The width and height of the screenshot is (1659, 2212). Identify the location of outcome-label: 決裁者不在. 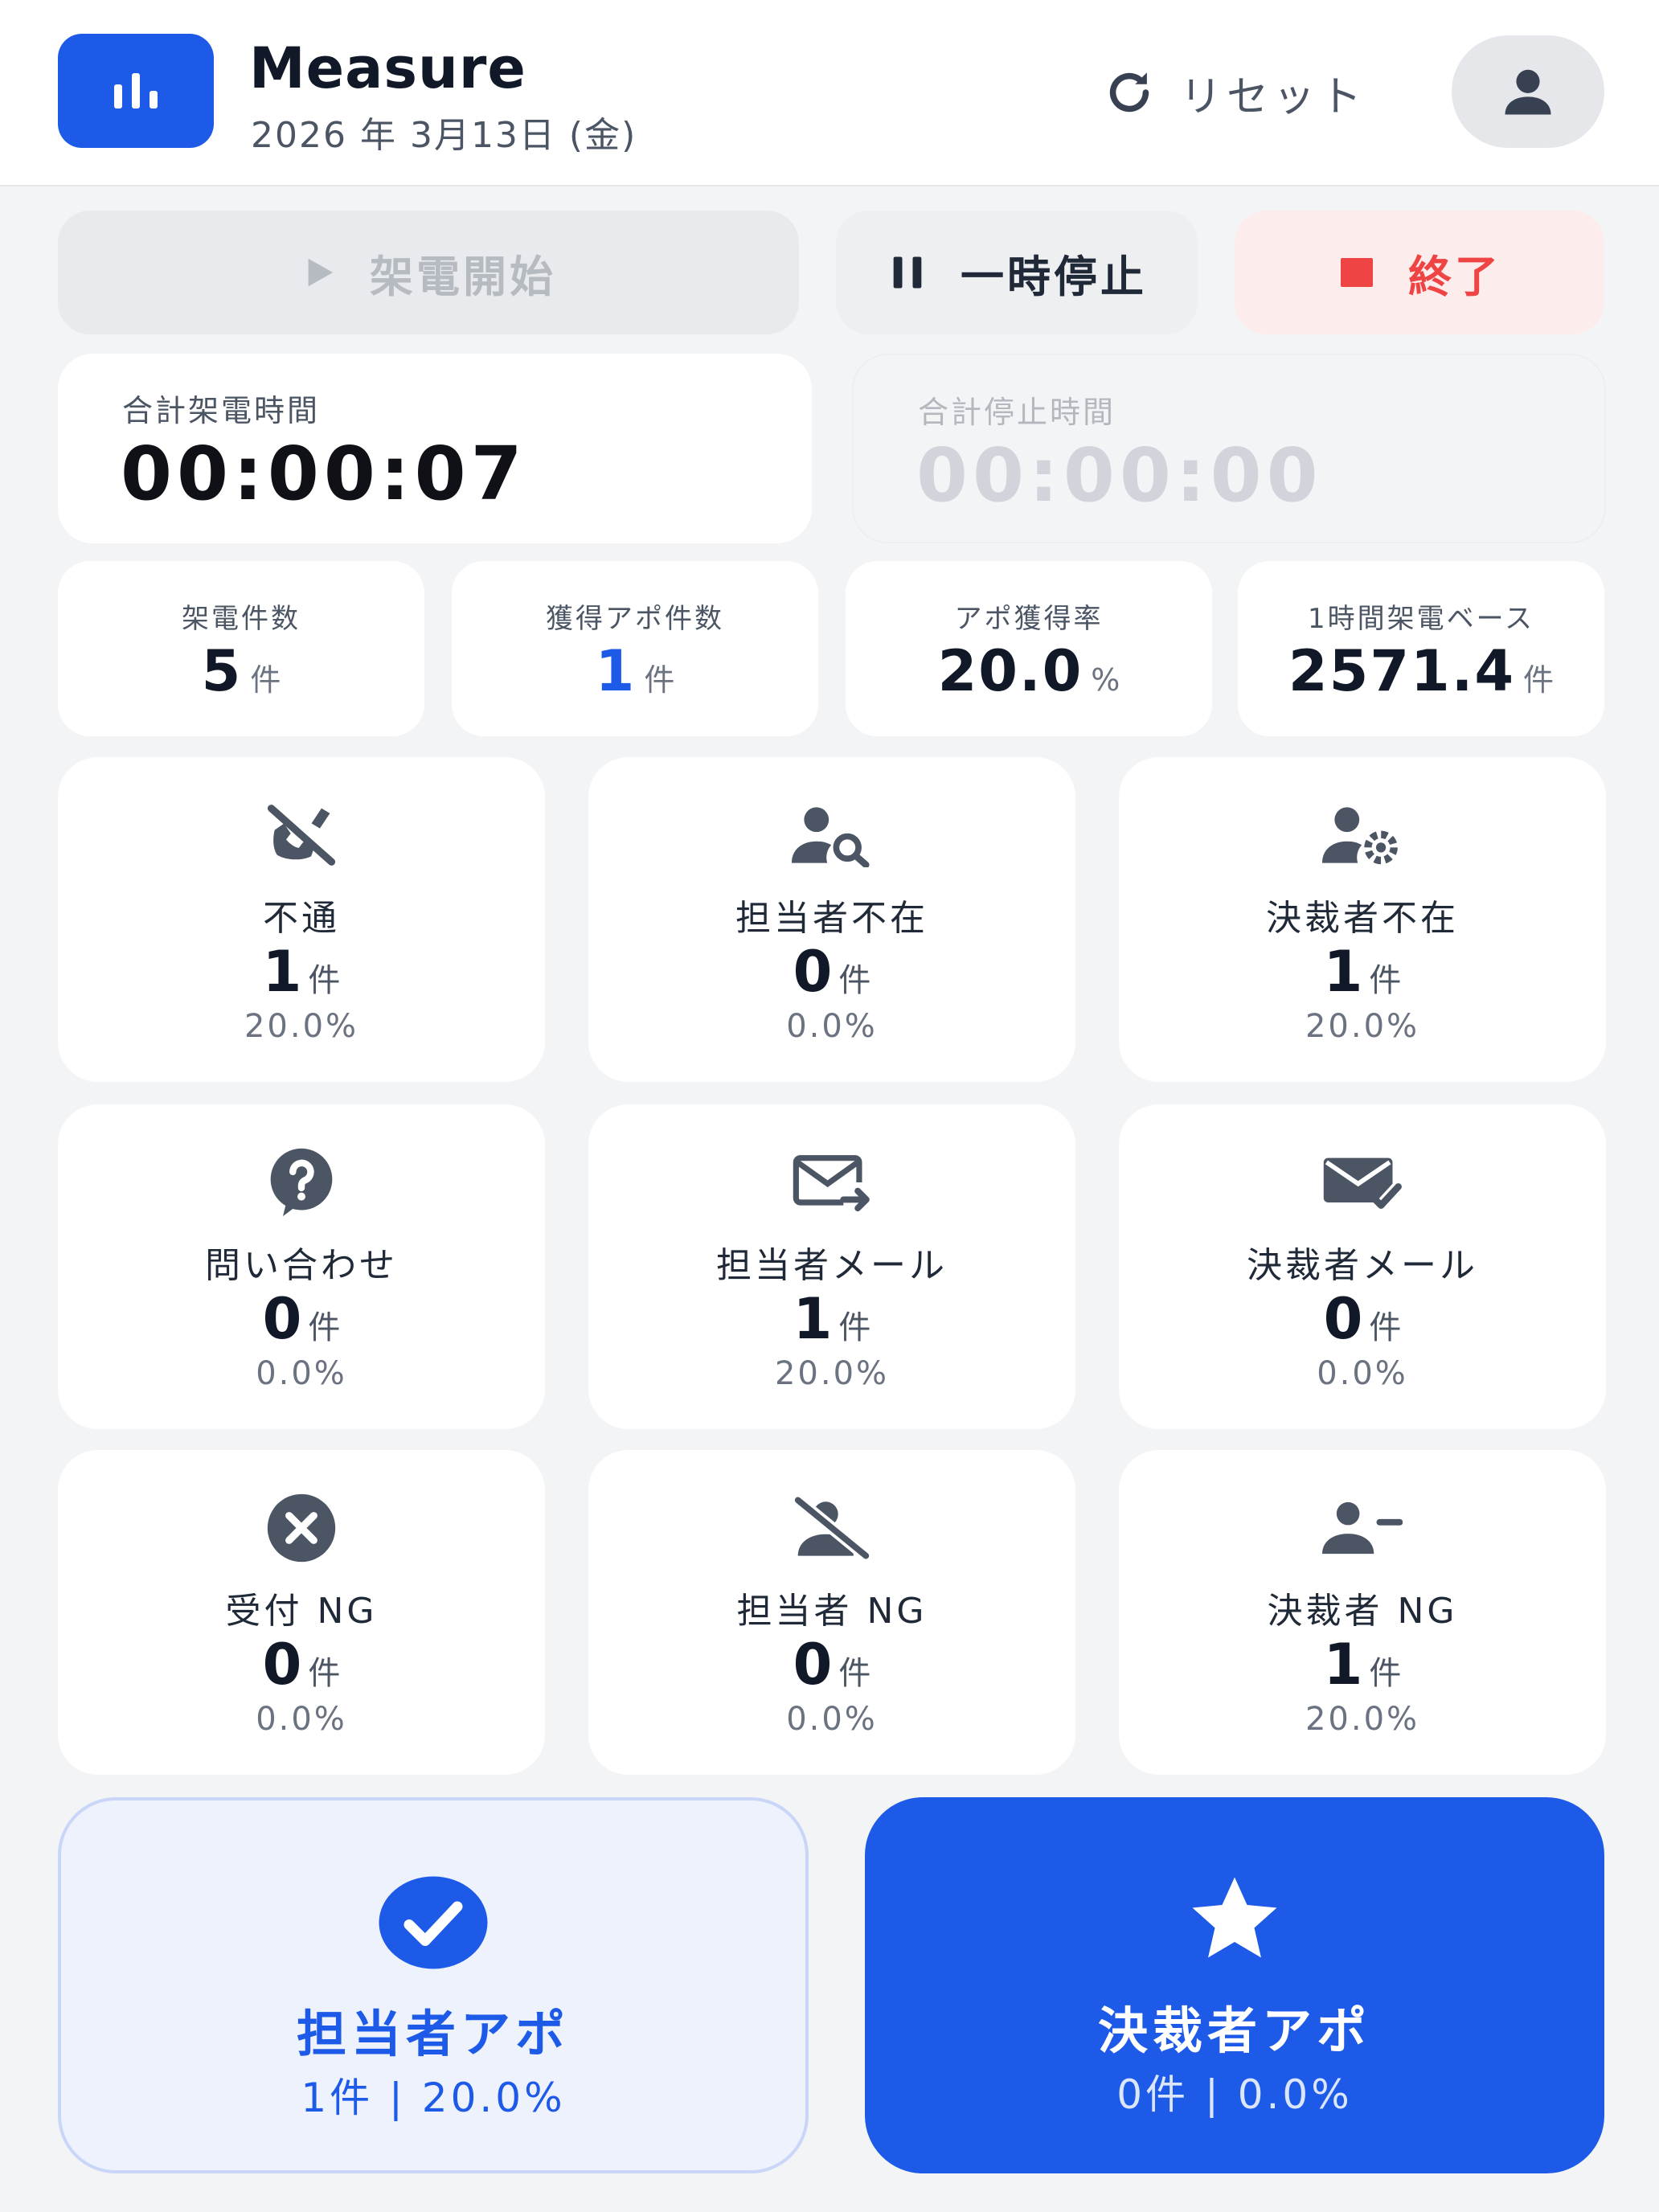
(1362, 918).